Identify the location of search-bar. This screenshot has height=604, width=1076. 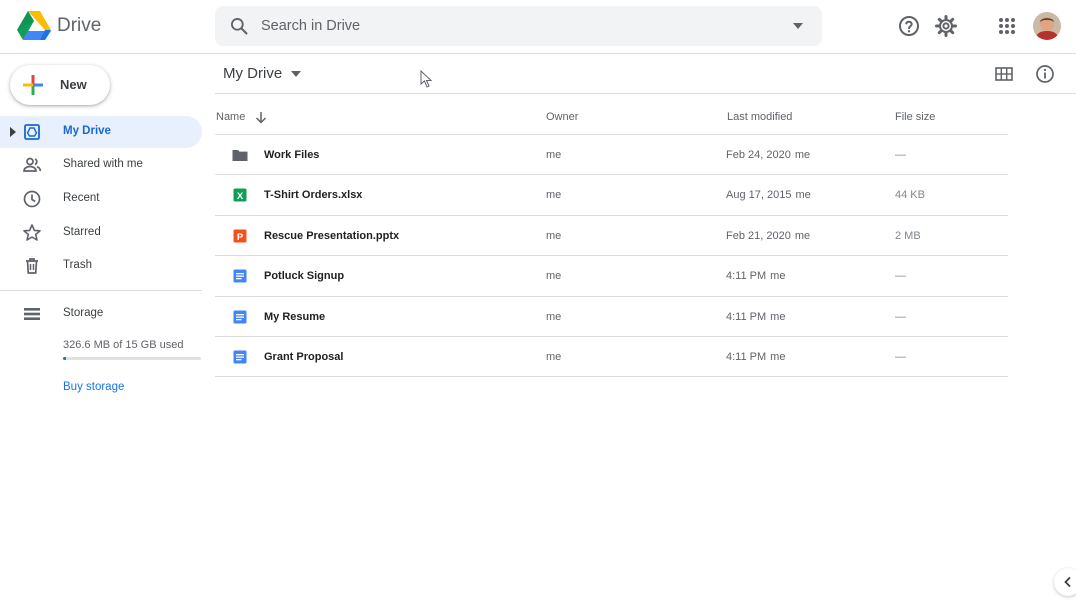
(518, 26).